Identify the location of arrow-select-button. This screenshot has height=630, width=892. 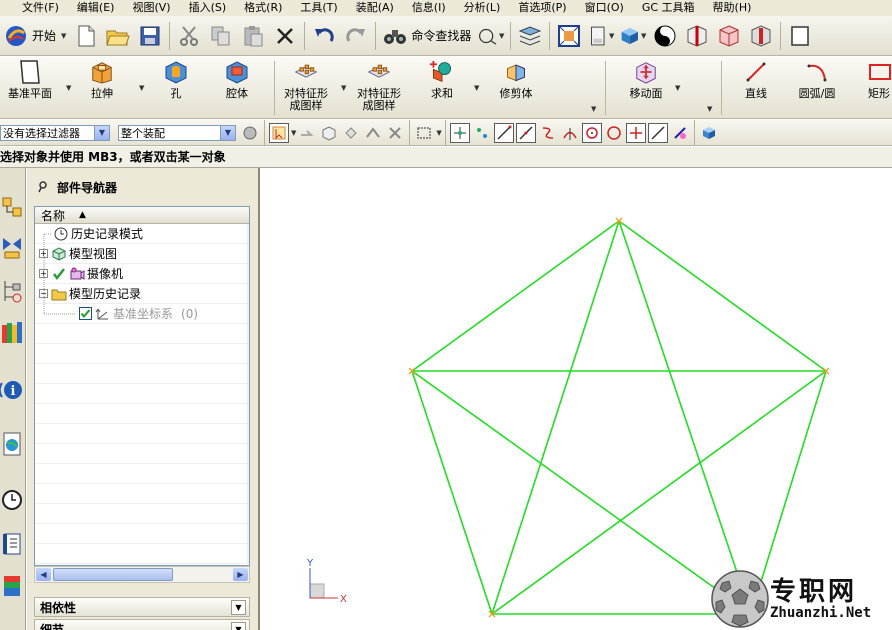
(307, 133).